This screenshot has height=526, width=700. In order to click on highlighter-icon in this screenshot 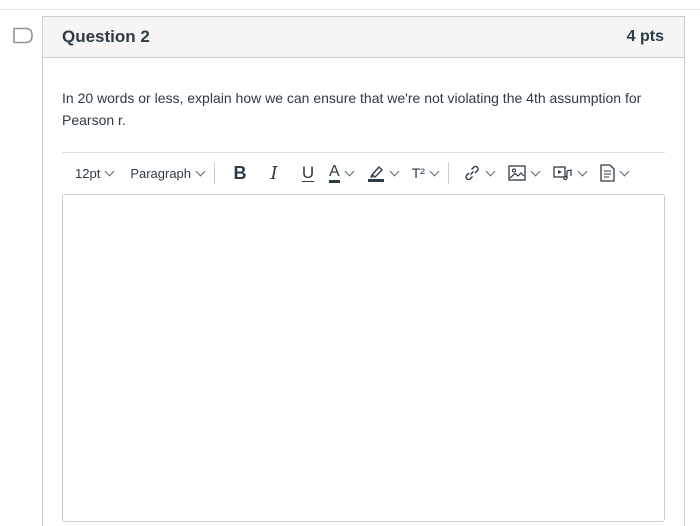, I will do `click(375, 174)`.